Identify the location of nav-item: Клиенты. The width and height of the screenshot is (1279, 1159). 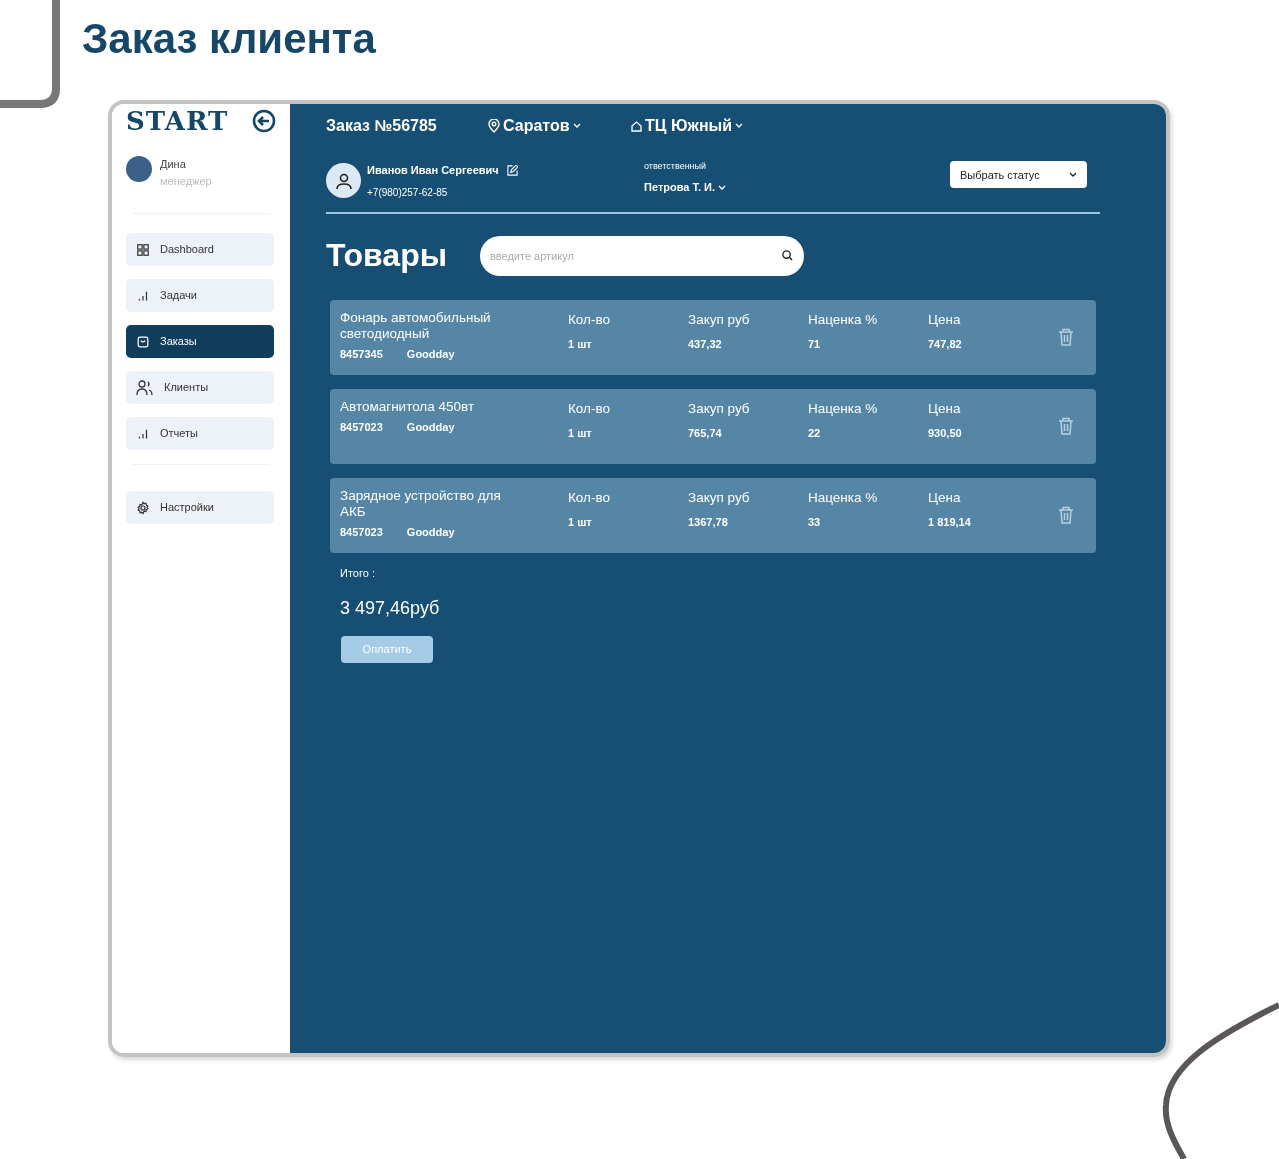
(200, 387).